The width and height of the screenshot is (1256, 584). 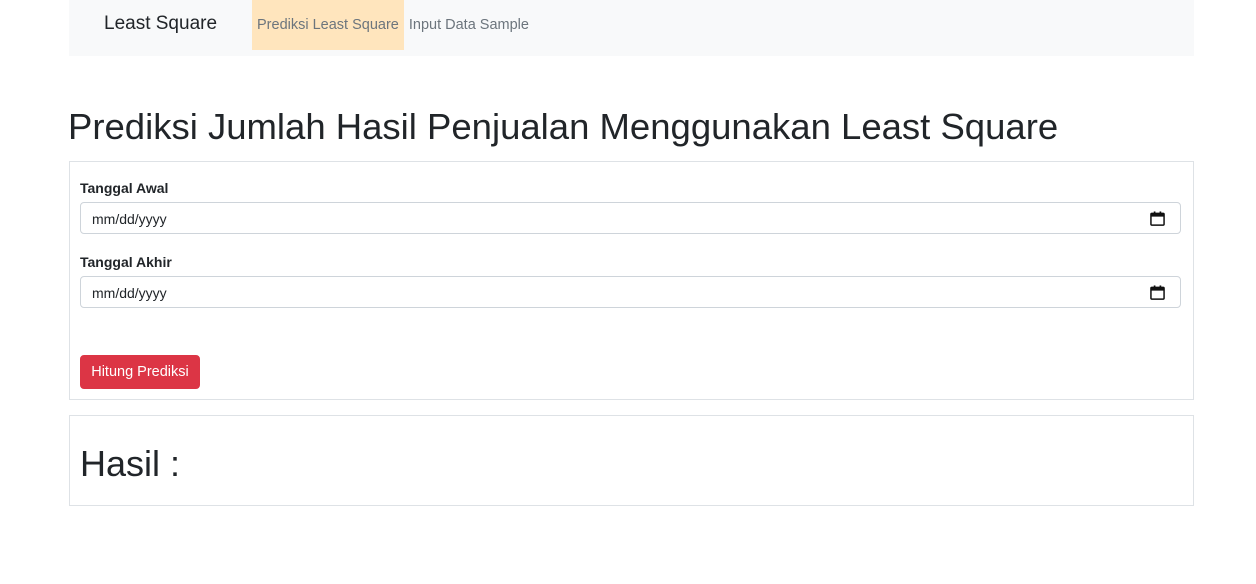 I want to click on end-date-input: mm/dd/yyyy, so click(x=630, y=292).